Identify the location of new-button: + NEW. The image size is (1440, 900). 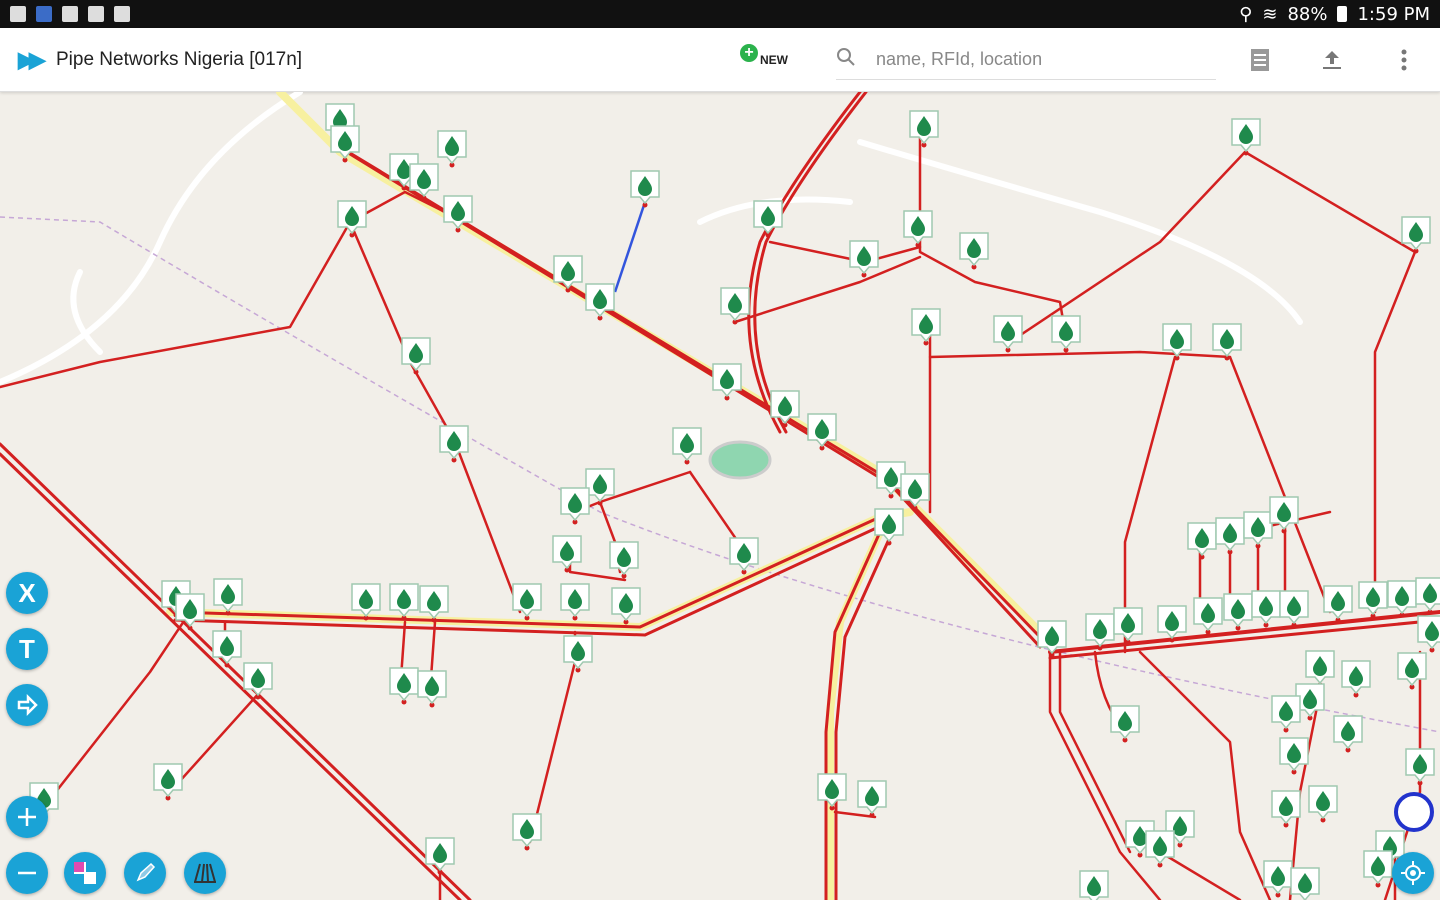
(776, 60).